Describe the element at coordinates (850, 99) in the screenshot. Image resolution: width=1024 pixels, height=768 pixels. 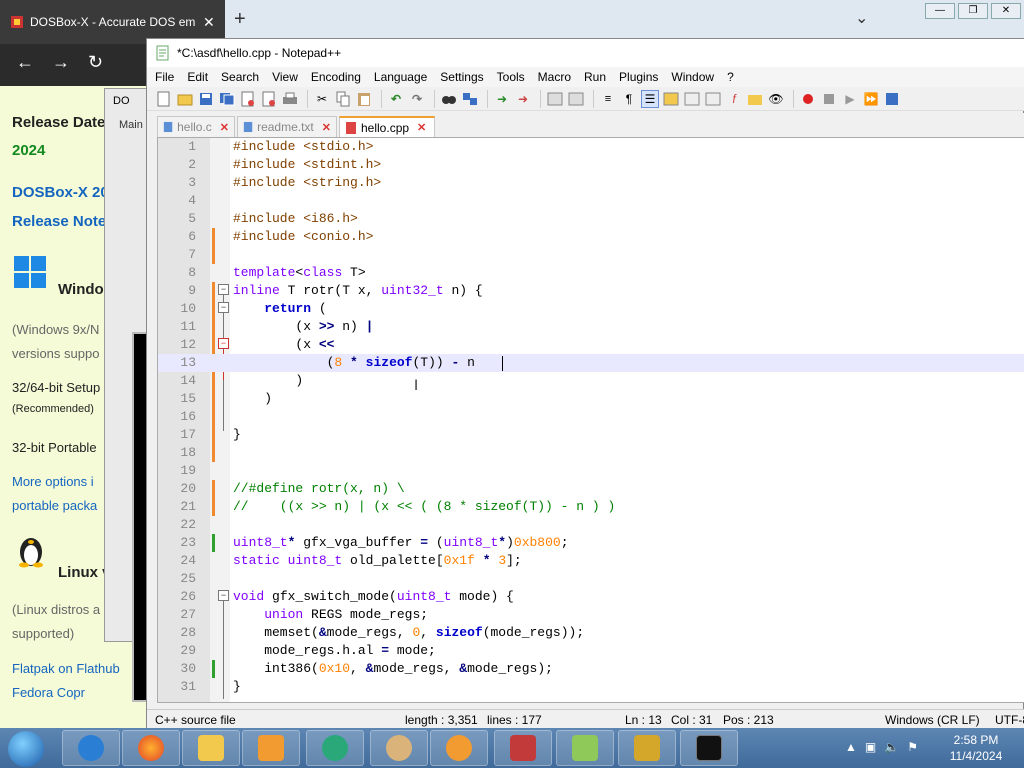
I see `play-macro-icon: ▶` at that location.